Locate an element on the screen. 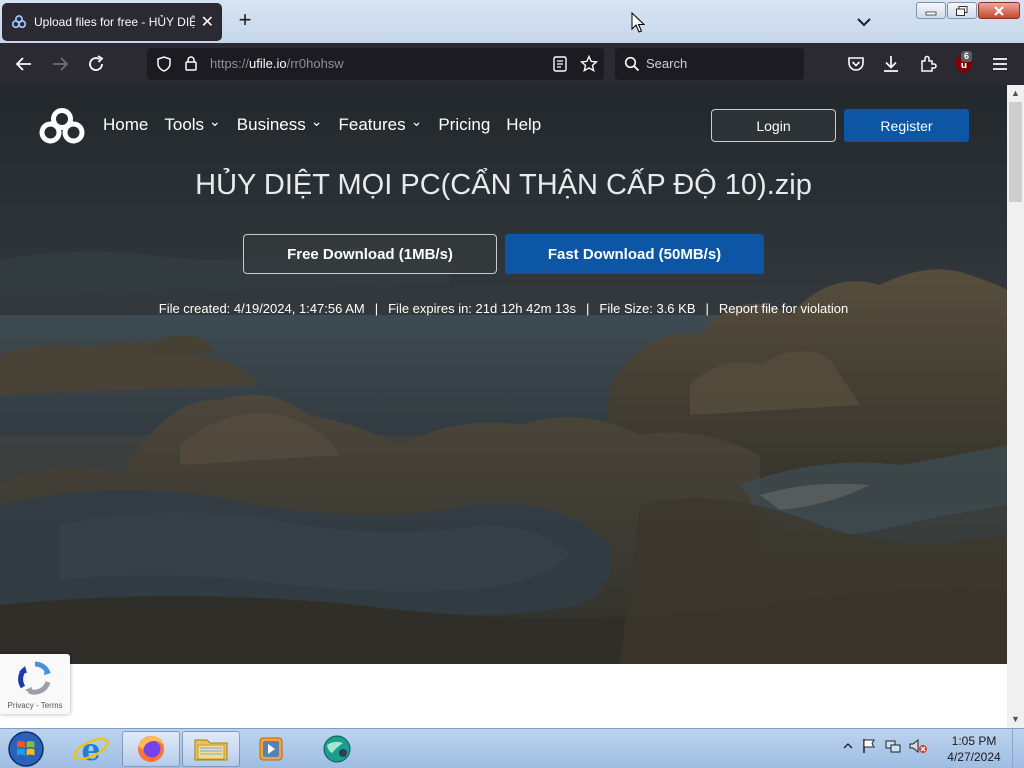 This screenshot has height=768, width=1024. restore-button is located at coordinates (962, 10).